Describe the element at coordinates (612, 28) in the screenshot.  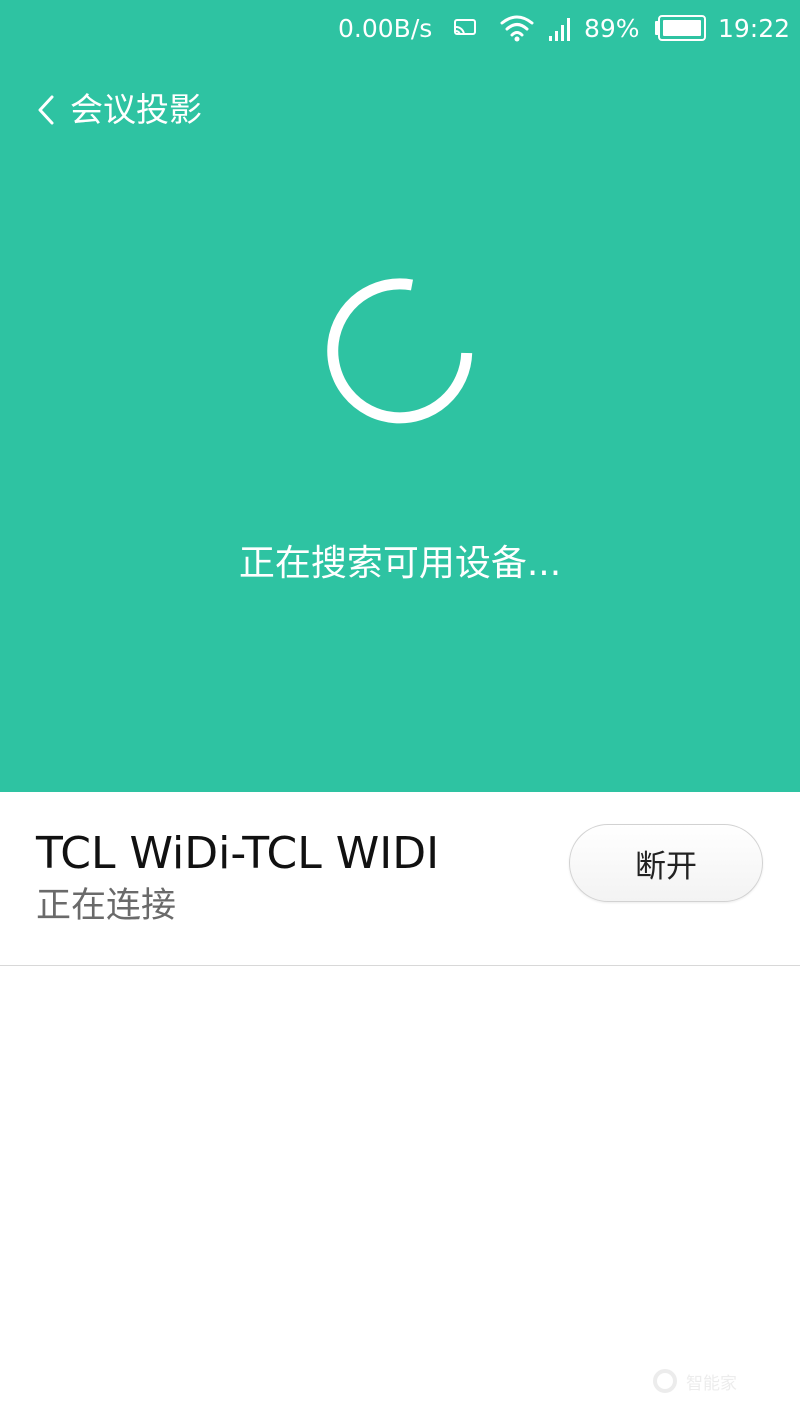
I see `battery-percent: 89%` at that location.